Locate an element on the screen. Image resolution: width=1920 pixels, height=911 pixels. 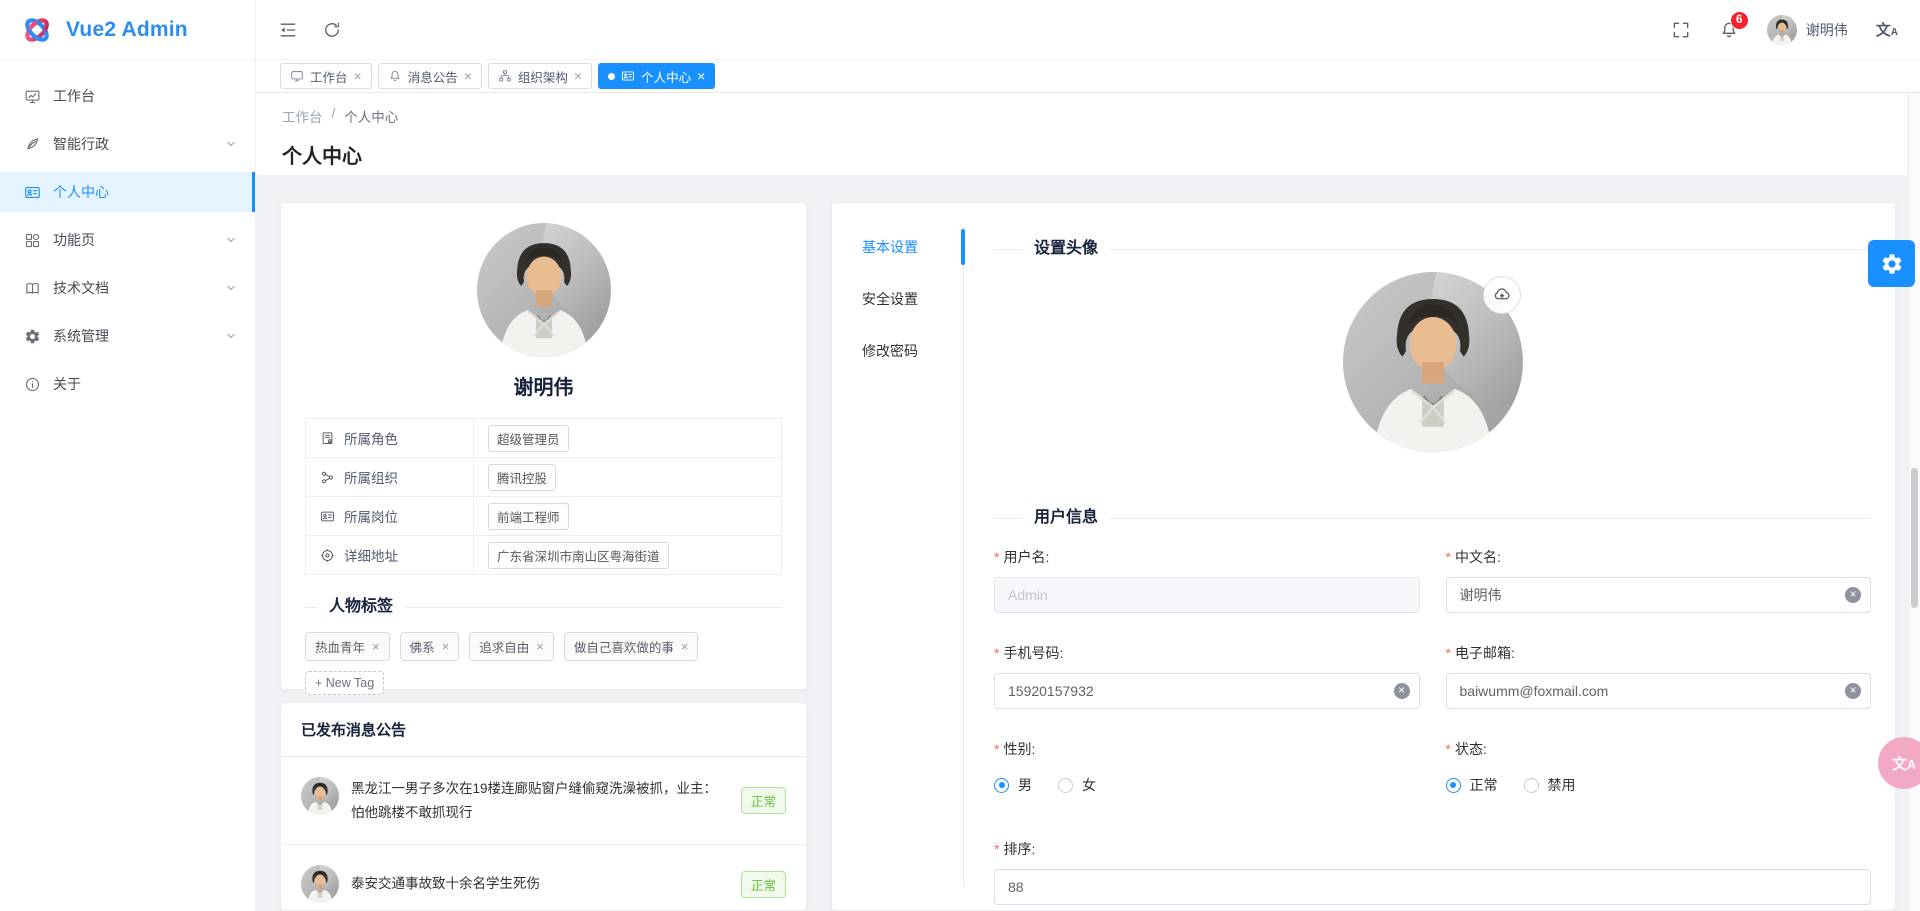
tab-workbench: 工作台 × is located at coordinates (326, 76).